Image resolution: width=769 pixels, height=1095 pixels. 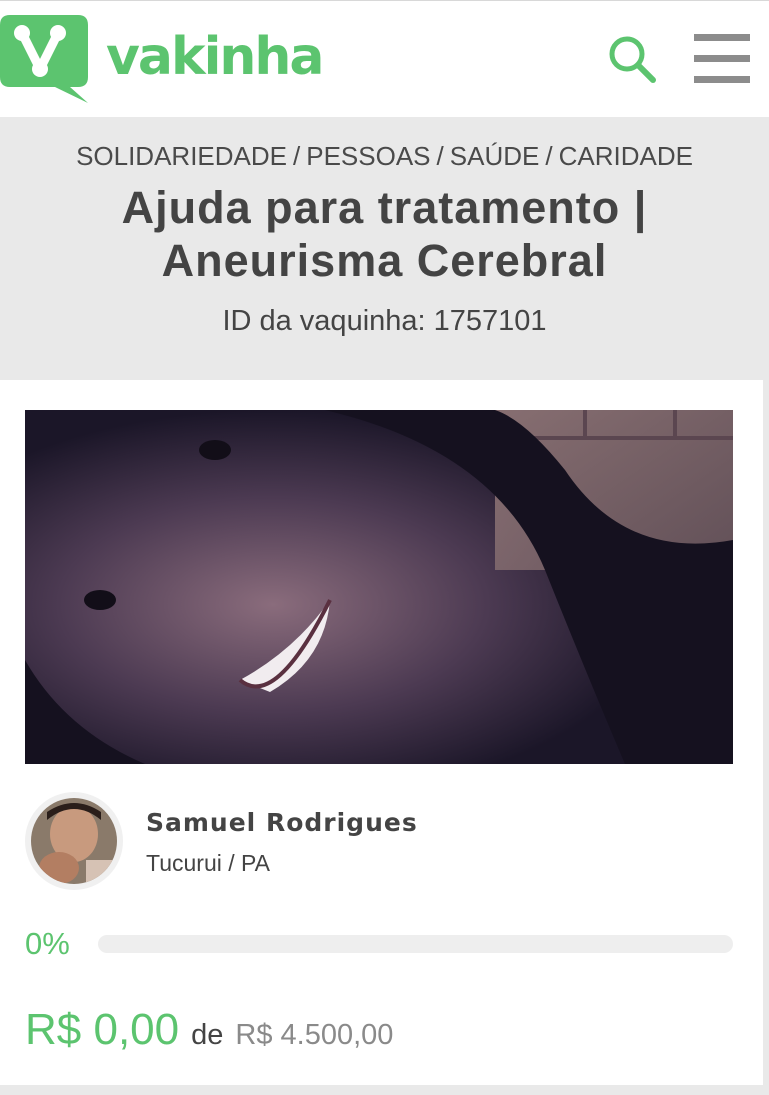 I want to click on vakinha-logo-icon, so click(x=44, y=59).